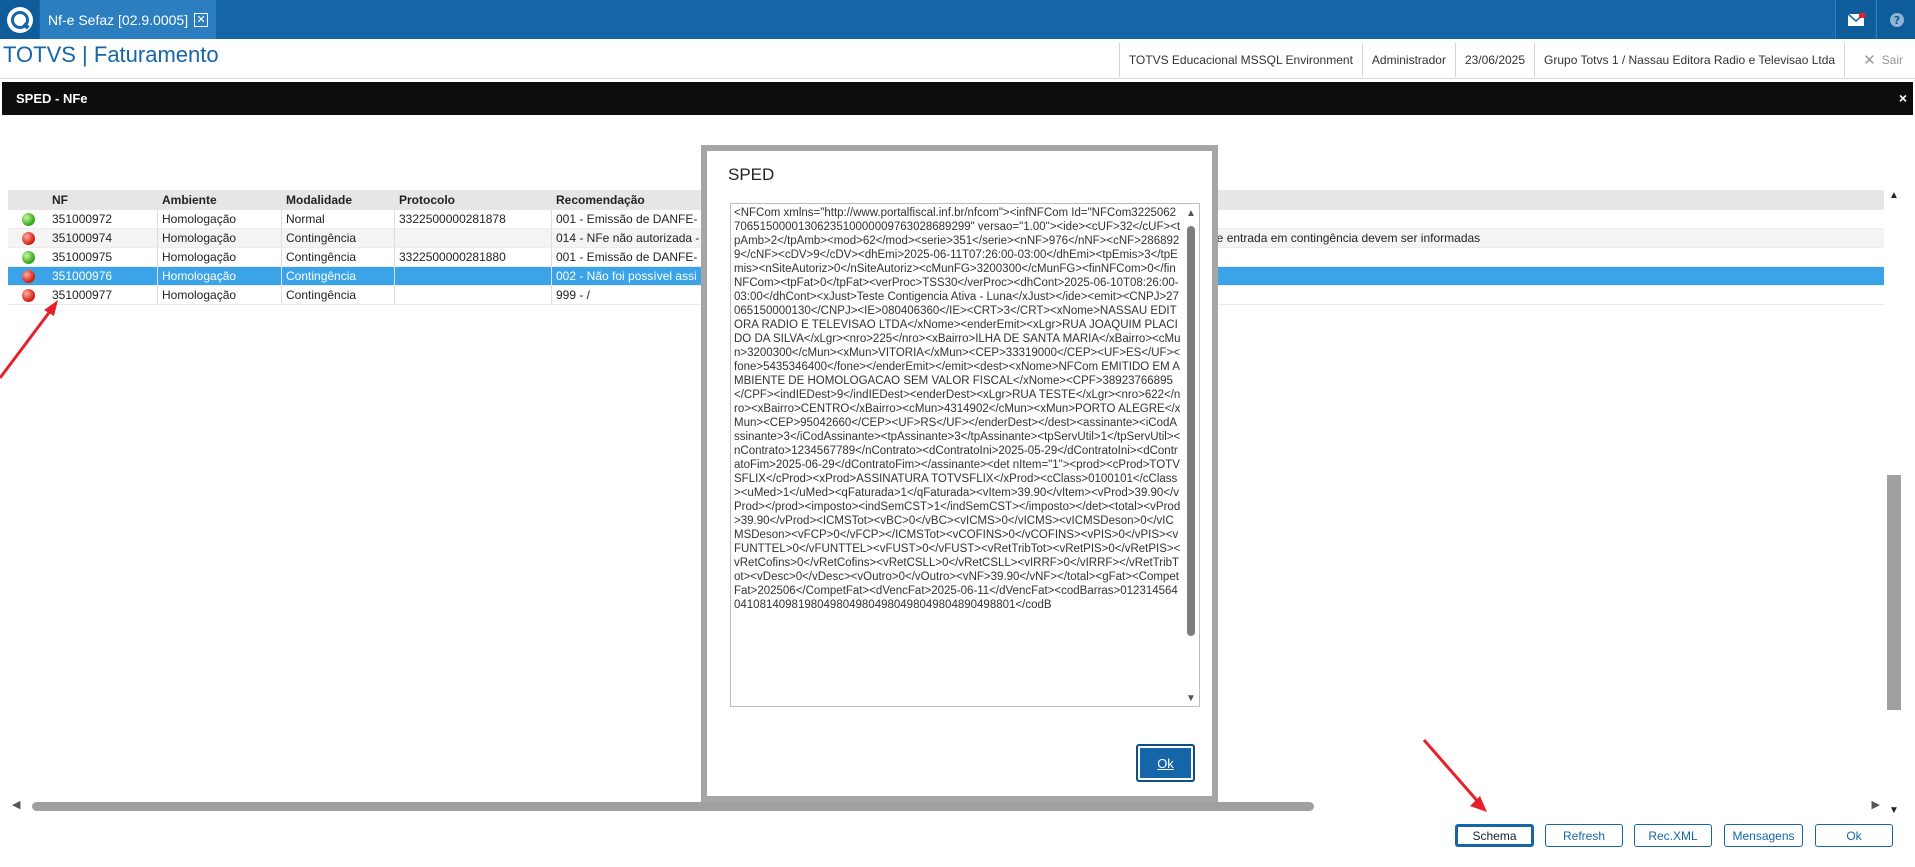 This screenshot has height=867, width=1915. I want to click on column-header-ambiente: Ambiente, so click(220, 200).